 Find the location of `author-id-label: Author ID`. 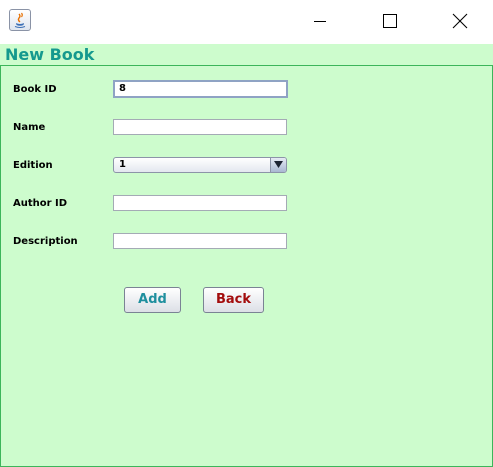

author-id-label: Author ID is located at coordinates (40, 203).